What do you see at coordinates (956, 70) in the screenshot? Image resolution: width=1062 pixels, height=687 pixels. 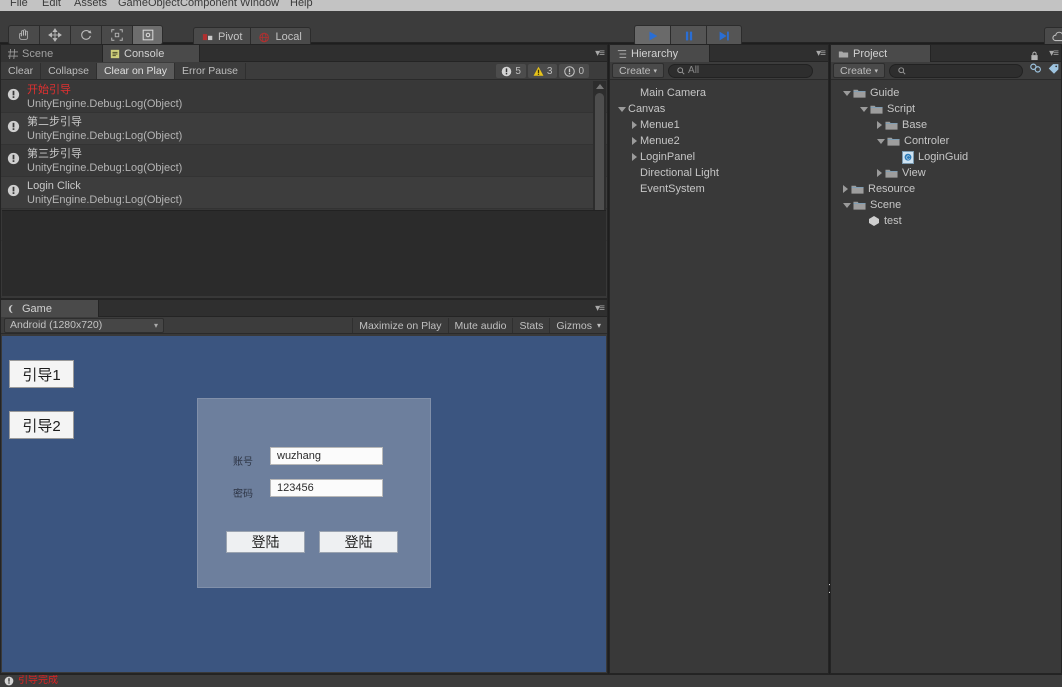 I see `project-search-input` at bounding box center [956, 70].